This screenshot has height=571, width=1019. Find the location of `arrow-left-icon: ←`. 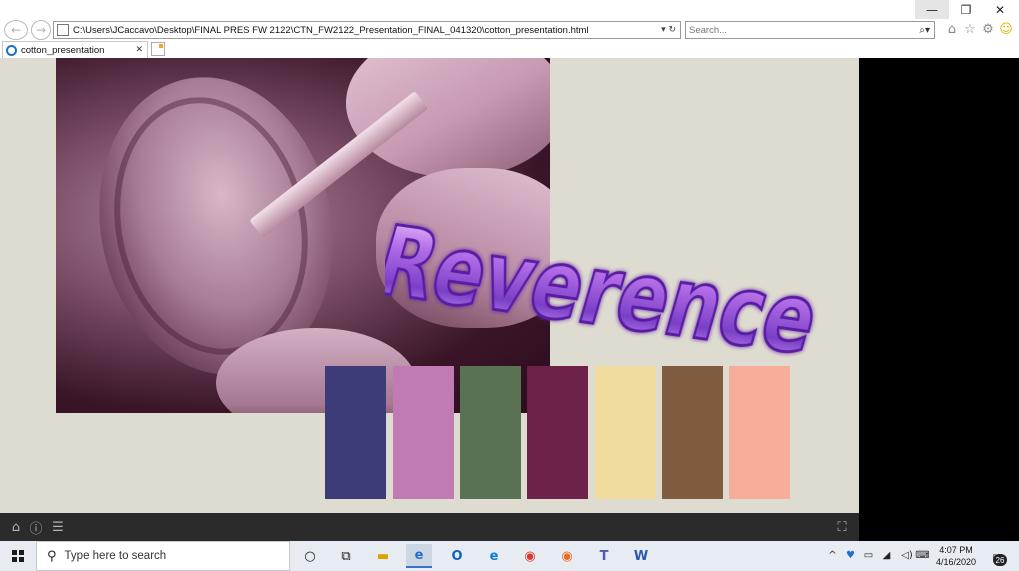

arrow-left-icon: ← is located at coordinates (16, 30).